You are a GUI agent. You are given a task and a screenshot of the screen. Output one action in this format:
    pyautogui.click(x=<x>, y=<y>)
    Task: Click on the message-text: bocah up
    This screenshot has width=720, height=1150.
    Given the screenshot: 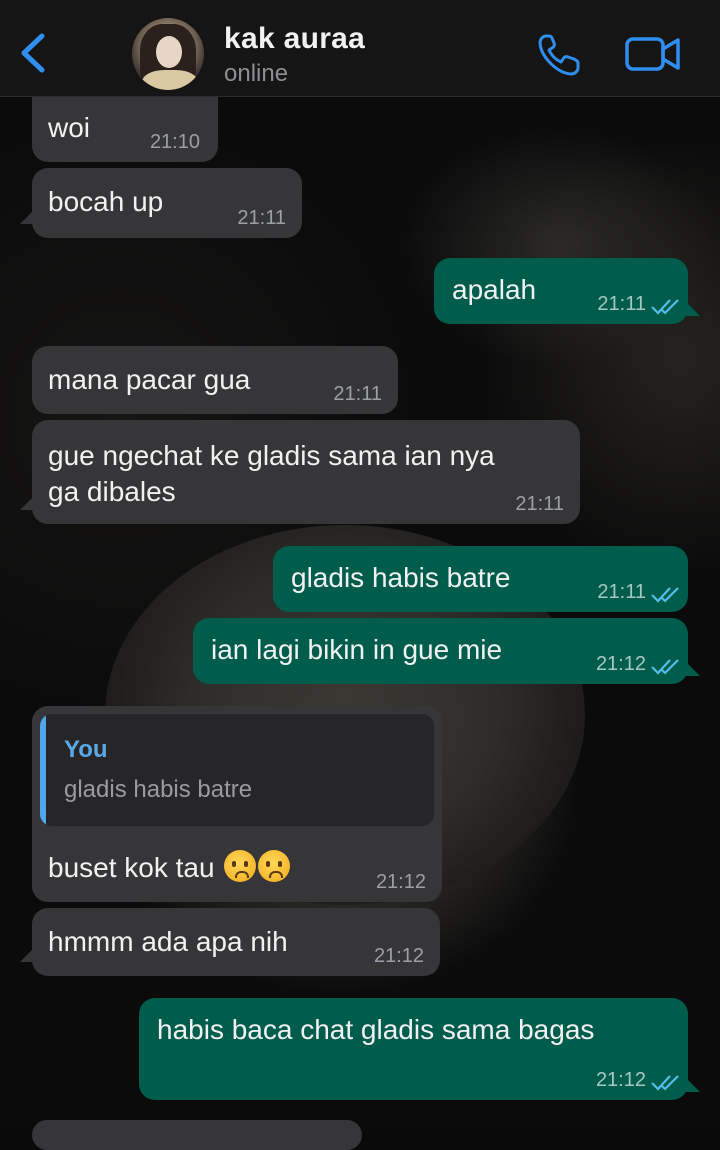 What is the action you would take?
    pyautogui.click(x=106, y=201)
    